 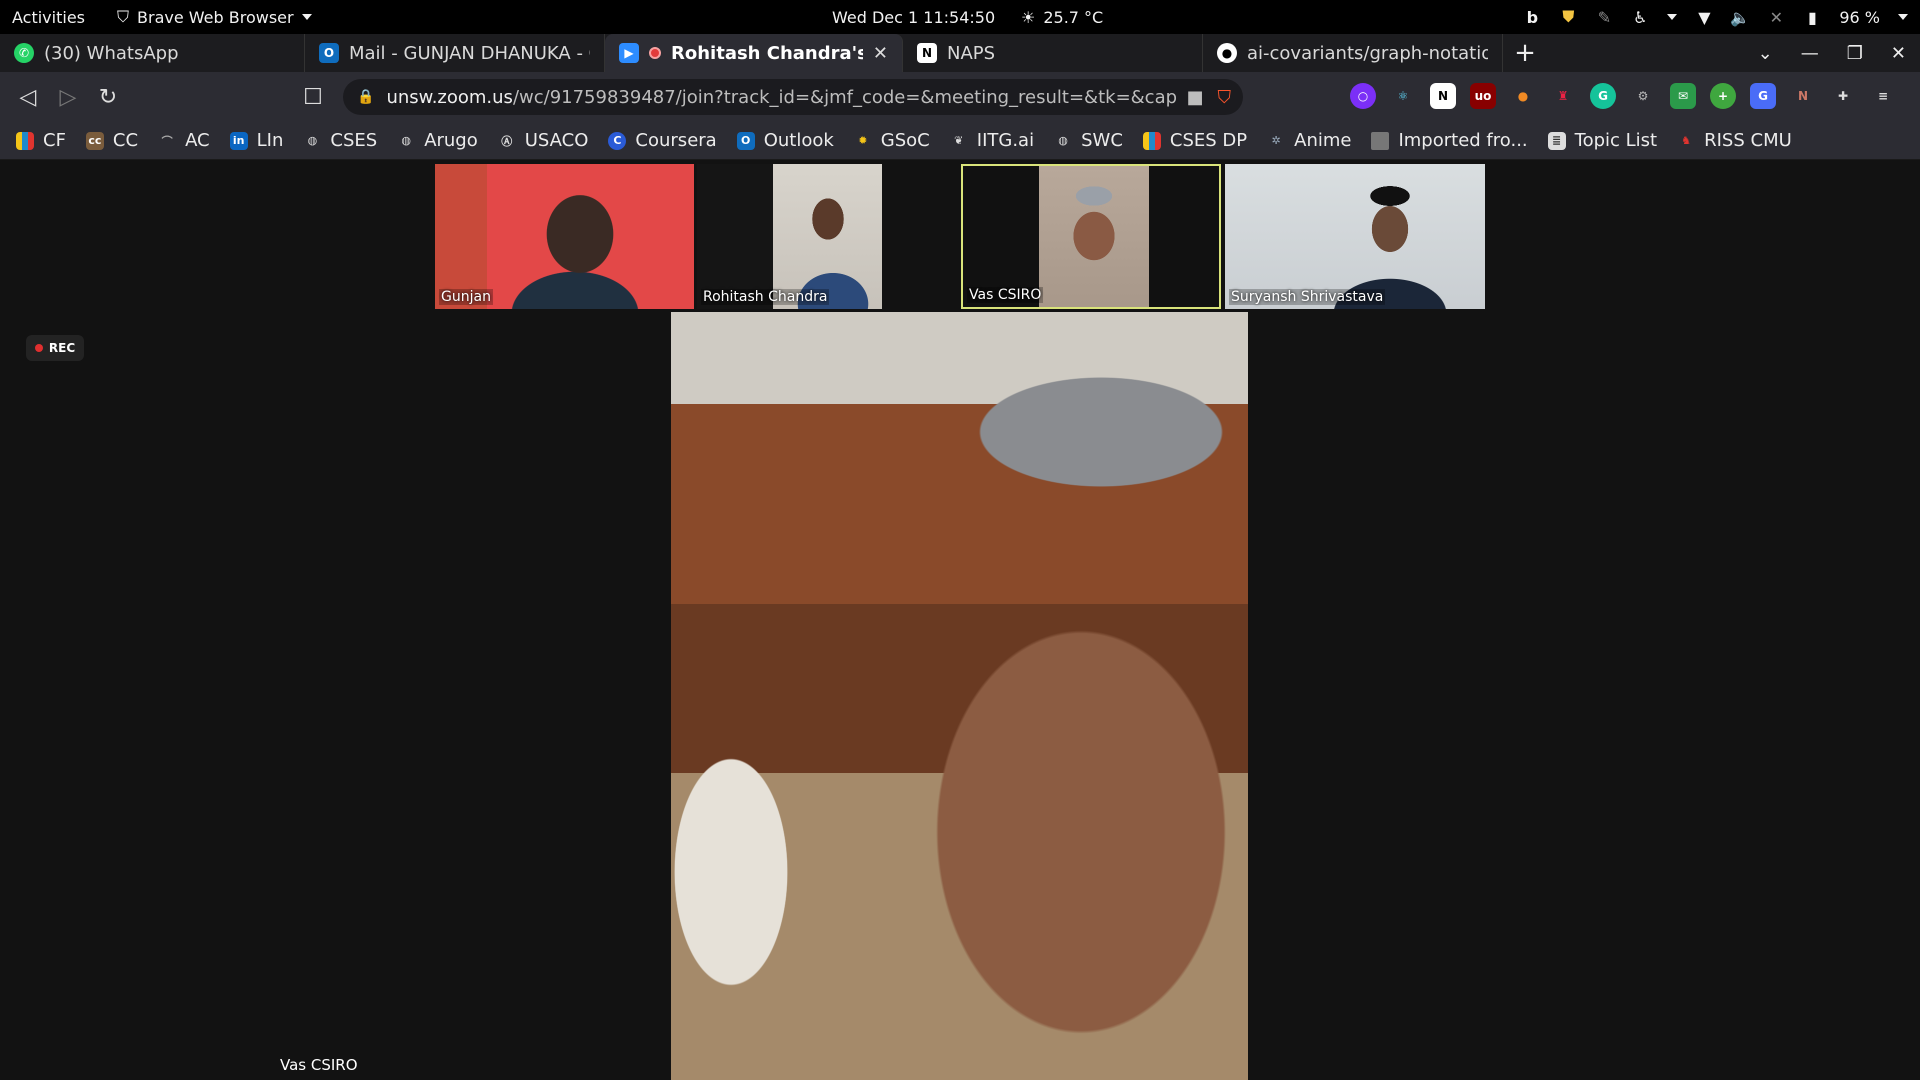 I want to click on bookmark-label: Arugo, so click(x=451, y=140).